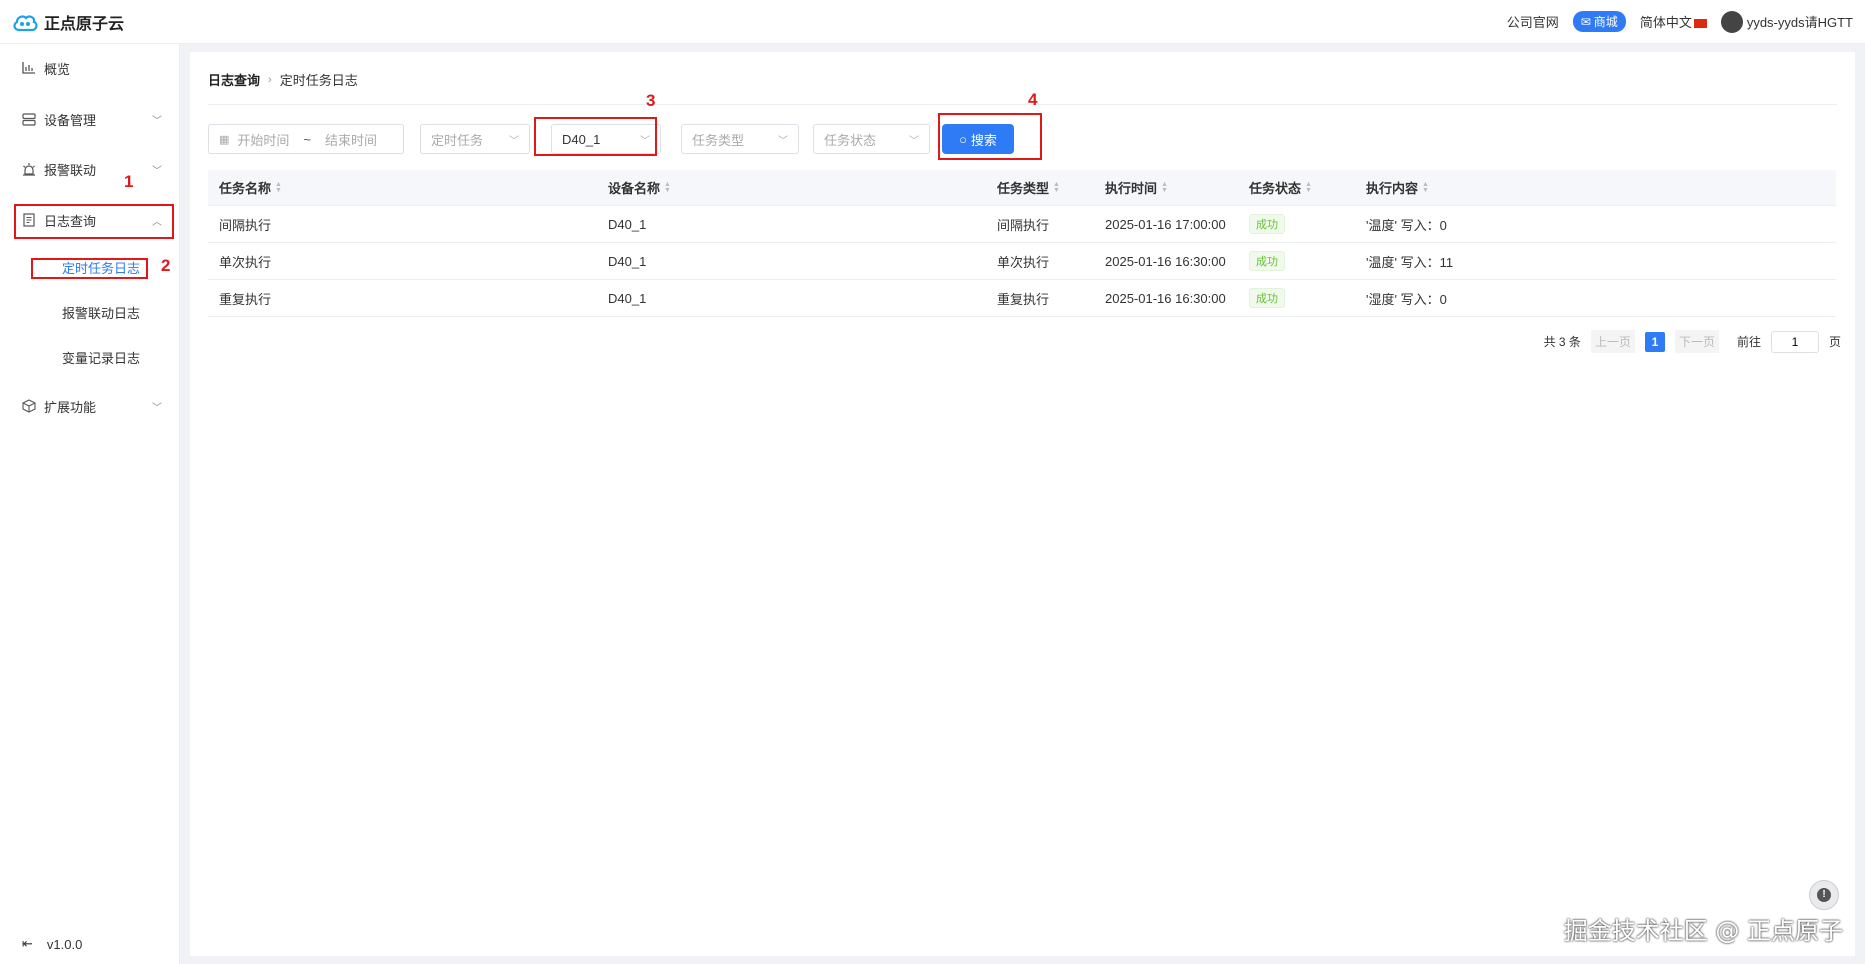 This screenshot has height=964, width=1865. I want to click on prev-page-button: 上一页, so click(1612, 341).